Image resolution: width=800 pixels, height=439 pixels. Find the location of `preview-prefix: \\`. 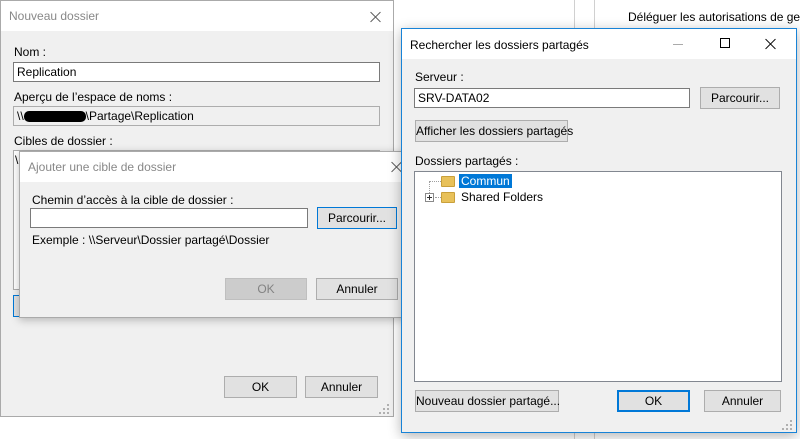

preview-prefix: \\ is located at coordinates (20, 116).